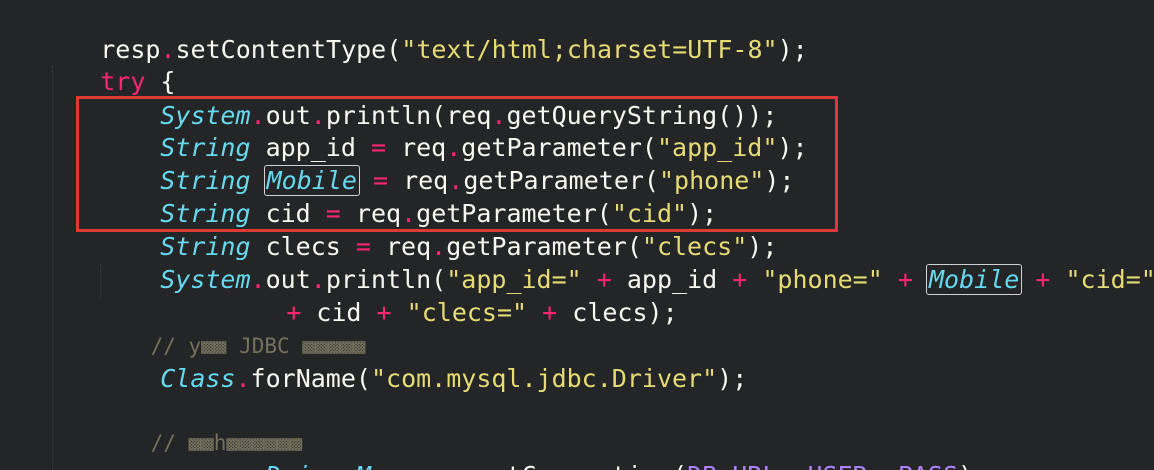  What do you see at coordinates (732, 465) in the screenshot?
I see `constant: DB_URL` at bounding box center [732, 465].